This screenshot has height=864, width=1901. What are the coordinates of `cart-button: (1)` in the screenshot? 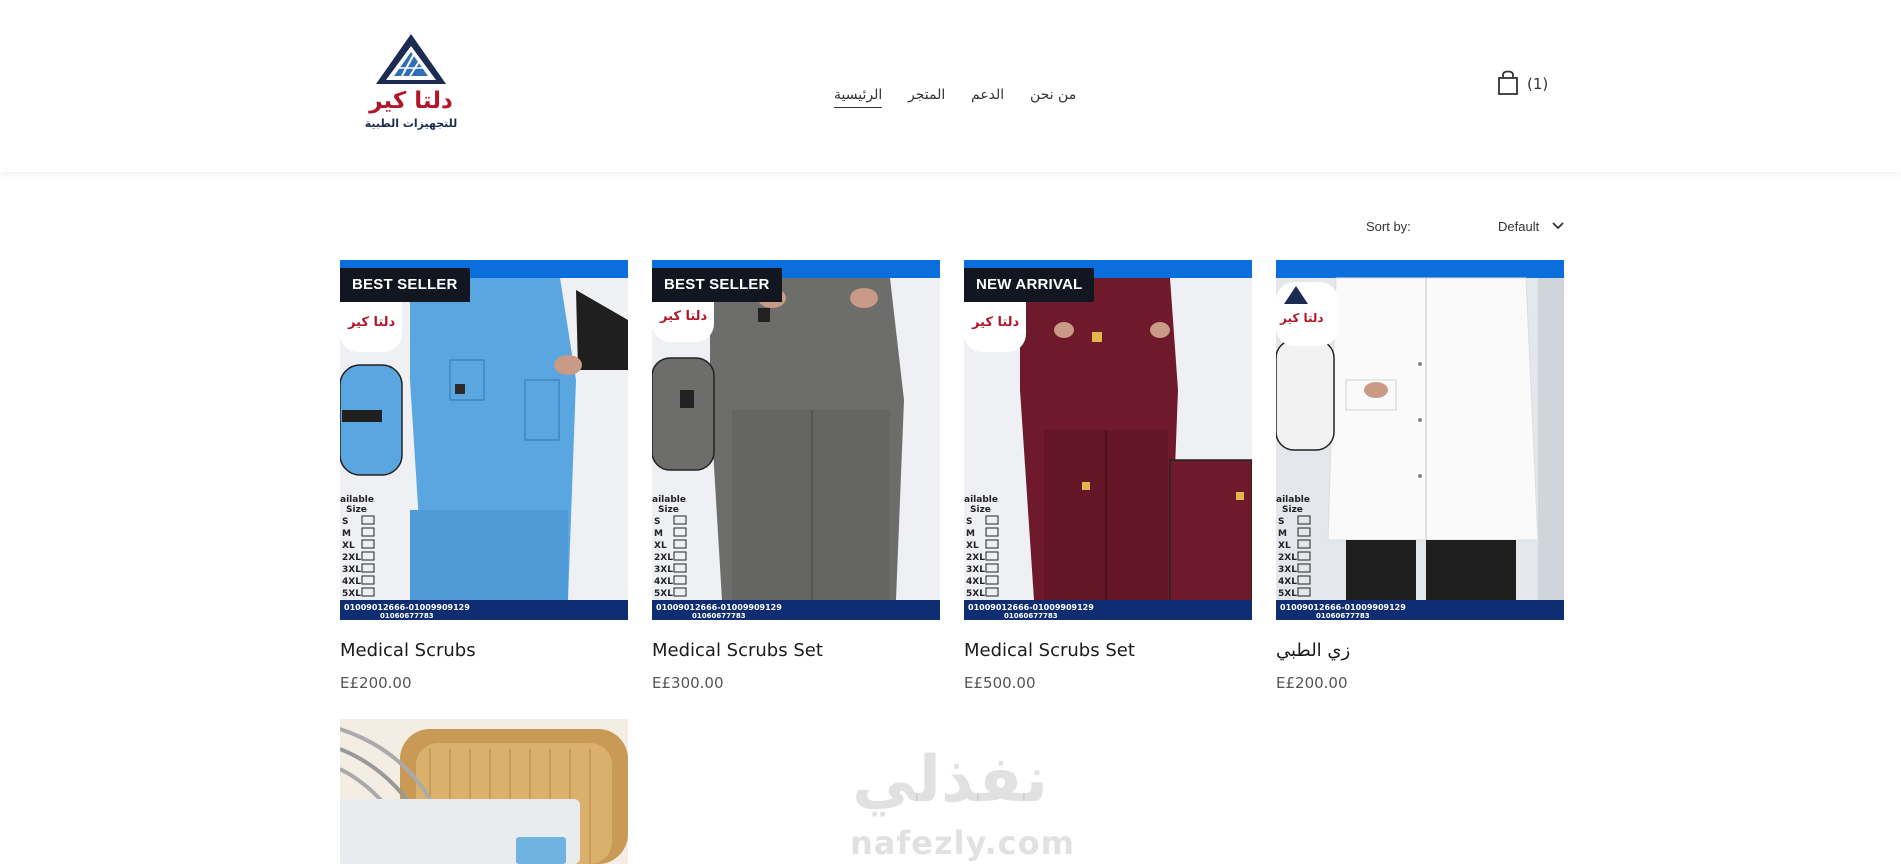 It's located at (1522, 85).